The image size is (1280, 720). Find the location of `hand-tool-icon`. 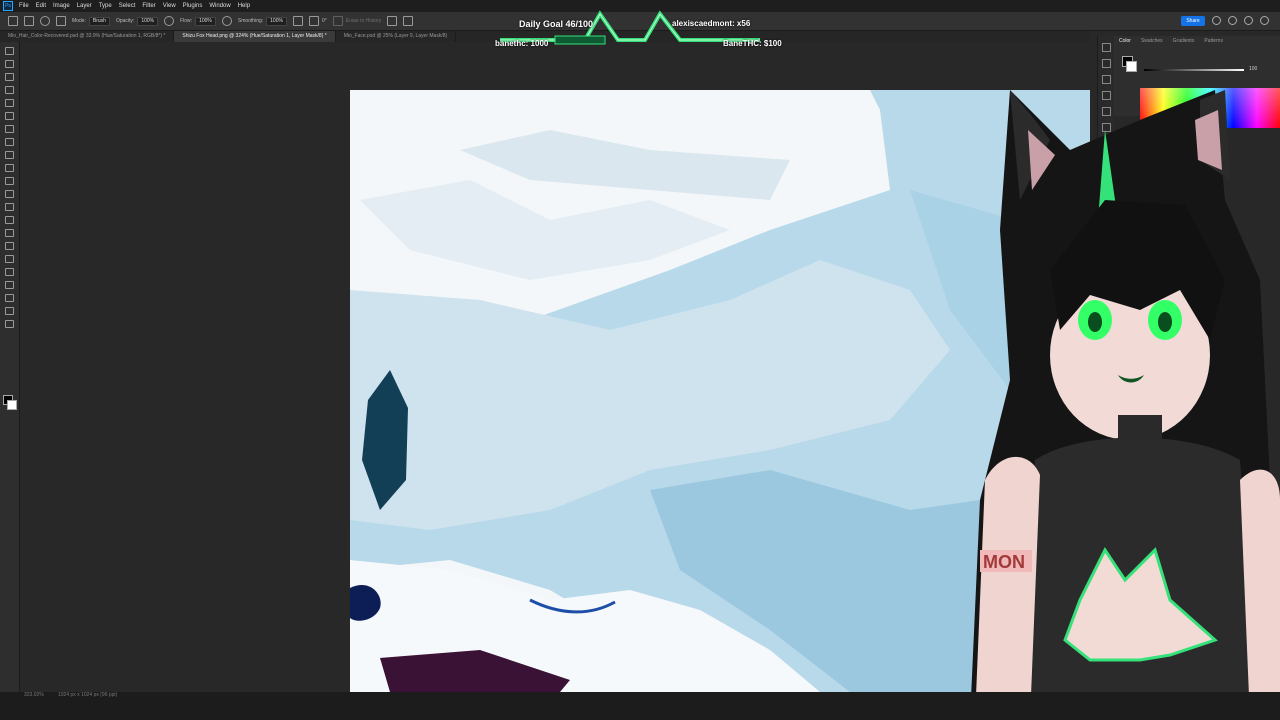

hand-tool-icon is located at coordinates (9, 298).